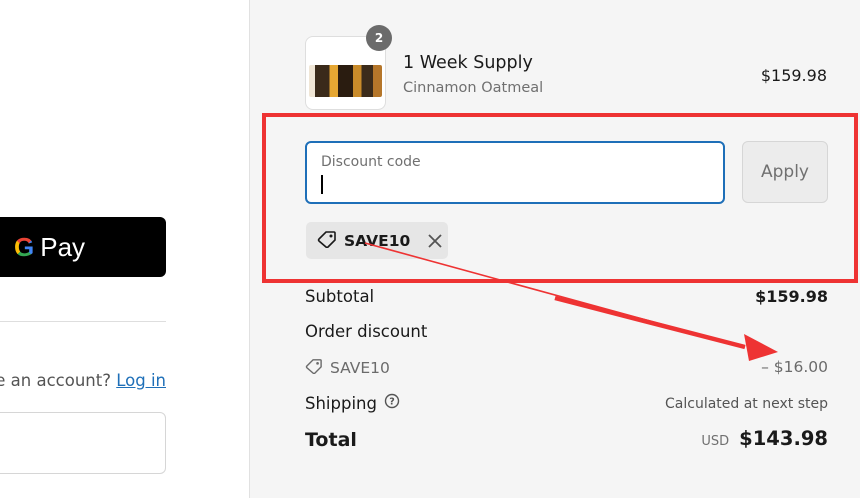  I want to click on discount-amount: – $16.00, so click(794, 367).